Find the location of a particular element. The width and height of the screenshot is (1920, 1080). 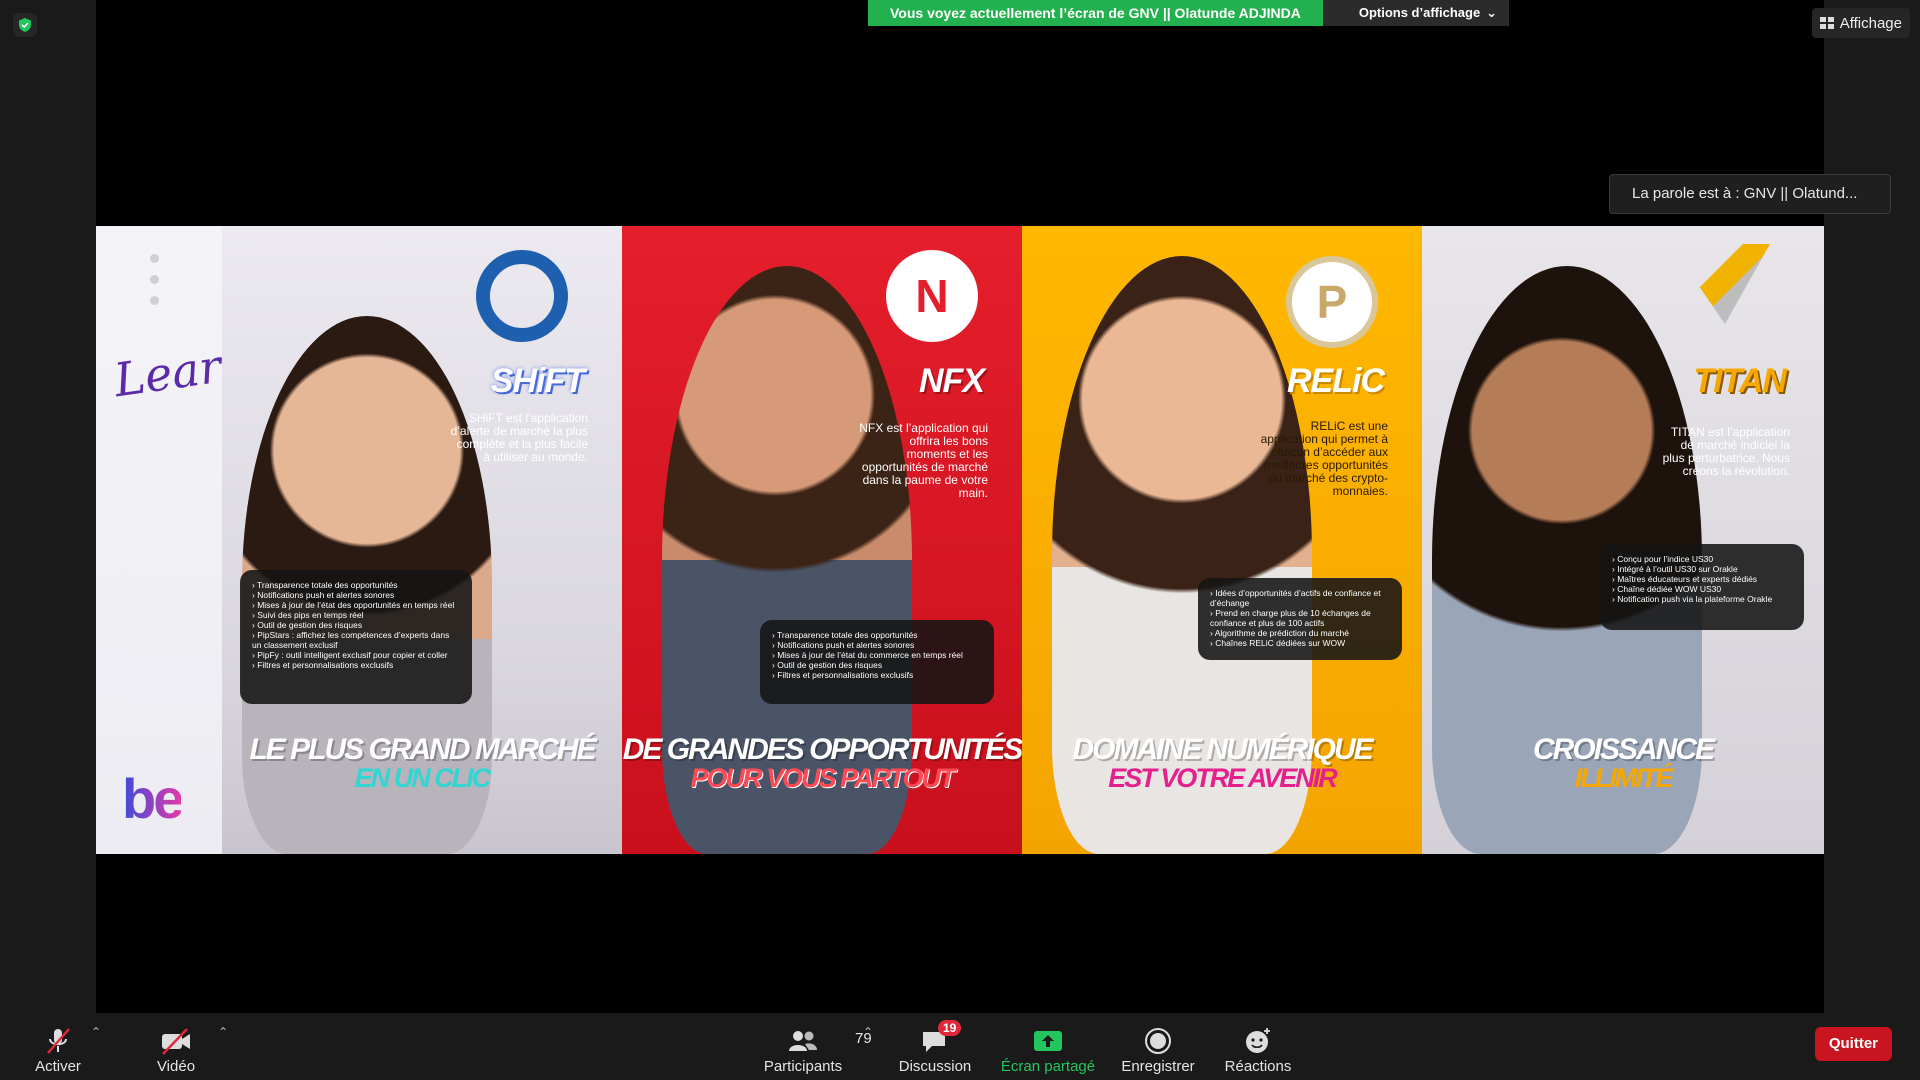

view-options-button: Options d’affichage ⌄ is located at coordinates (1416, 13).